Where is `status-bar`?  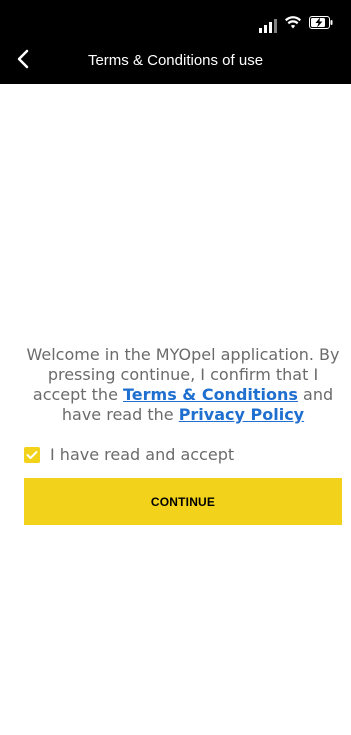 status-bar is located at coordinates (175, 19).